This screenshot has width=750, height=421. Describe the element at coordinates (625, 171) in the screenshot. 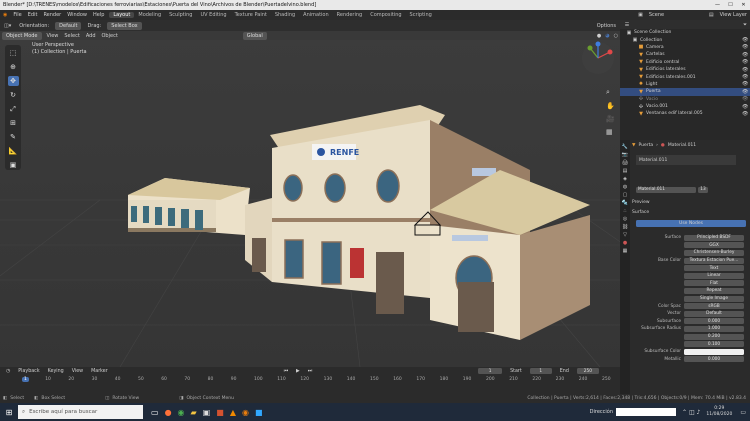

I see `view-layer-tab-icon: ▤` at that location.